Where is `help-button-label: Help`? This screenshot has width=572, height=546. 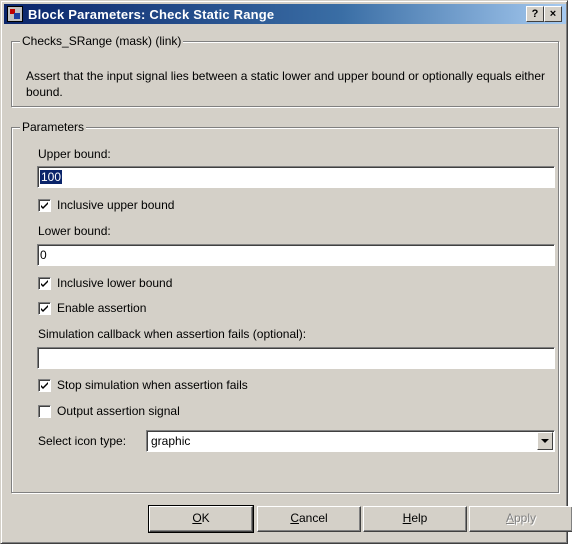 help-button-label: Help is located at coordinates (415, 518).